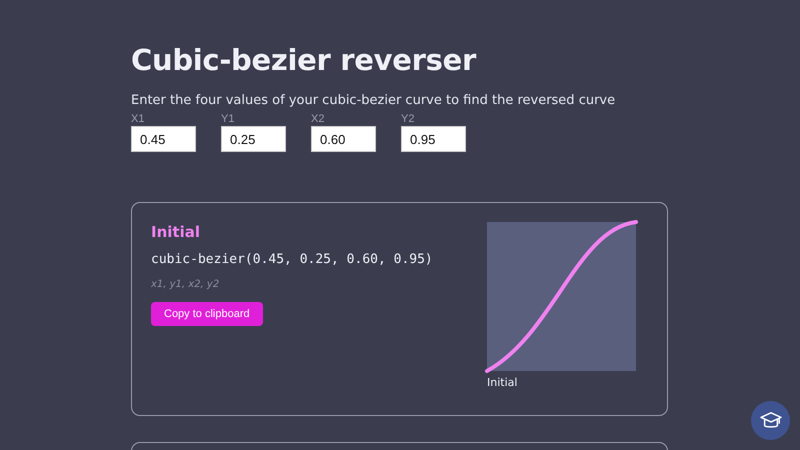 The height and width of the screenshot is (450, 800). I want to click on description-text: Enter the four values of your cubic-bezier curve to find the reversed curve, so click(373, 101).